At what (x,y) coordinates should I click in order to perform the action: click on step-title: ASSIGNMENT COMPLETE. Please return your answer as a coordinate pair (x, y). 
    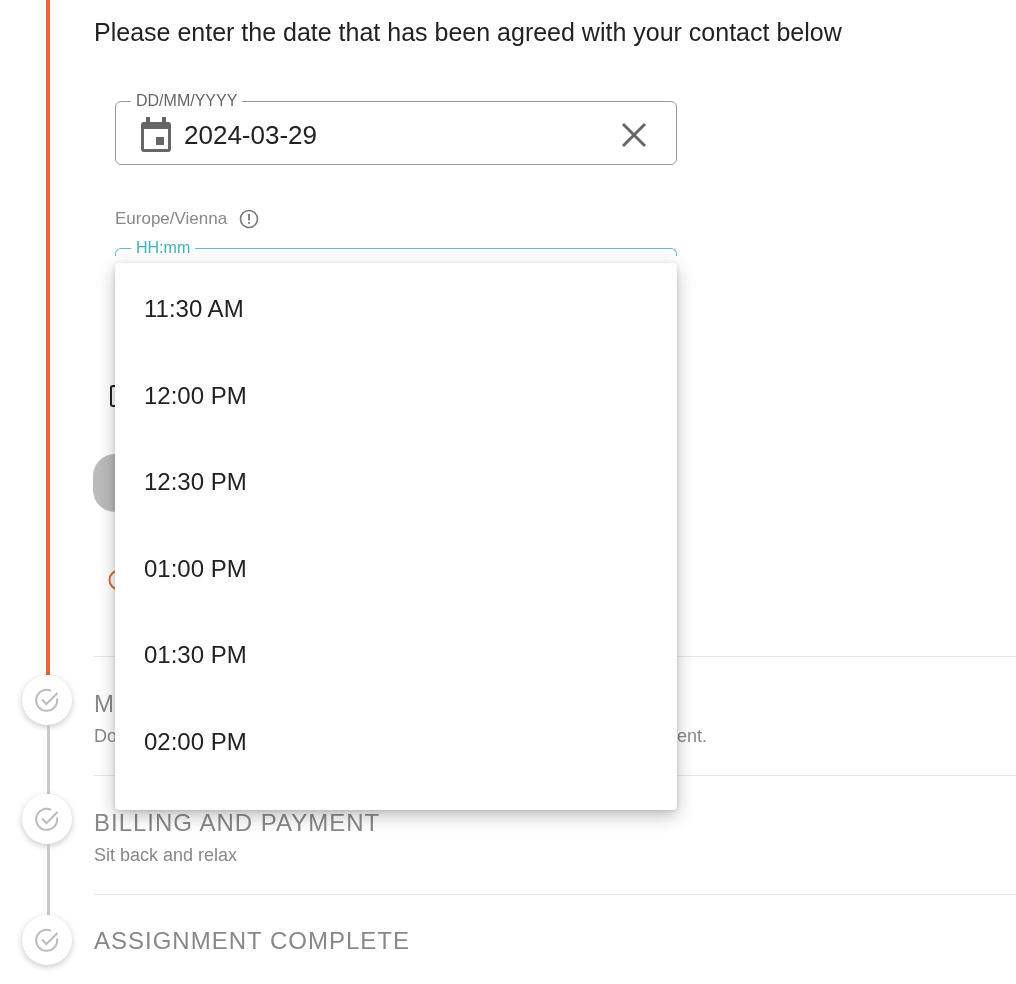
    Looking at the image, I should click on (252, 940).